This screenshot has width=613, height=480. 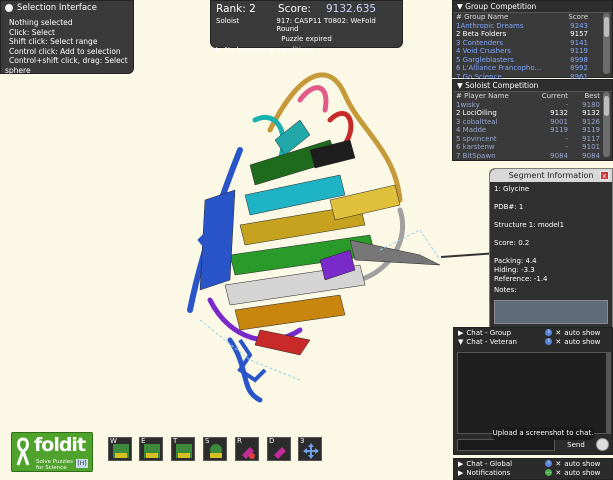 I want to click on segment-information-title: Segment Information, so click(x=551, y=175).